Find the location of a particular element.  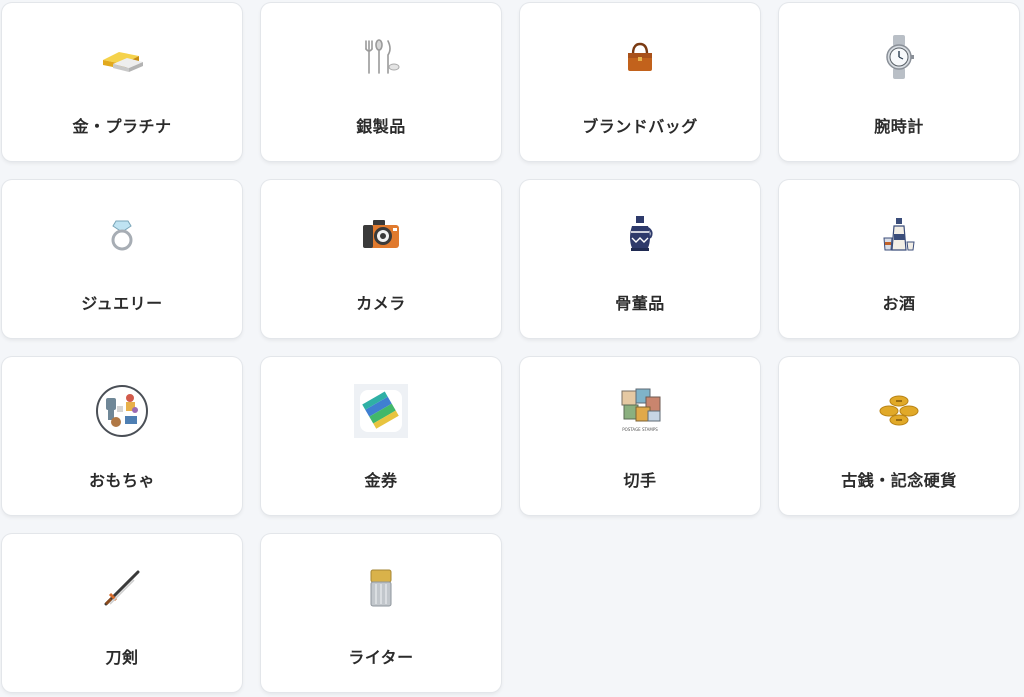

ring-icon is located at coordinates (122, 234).